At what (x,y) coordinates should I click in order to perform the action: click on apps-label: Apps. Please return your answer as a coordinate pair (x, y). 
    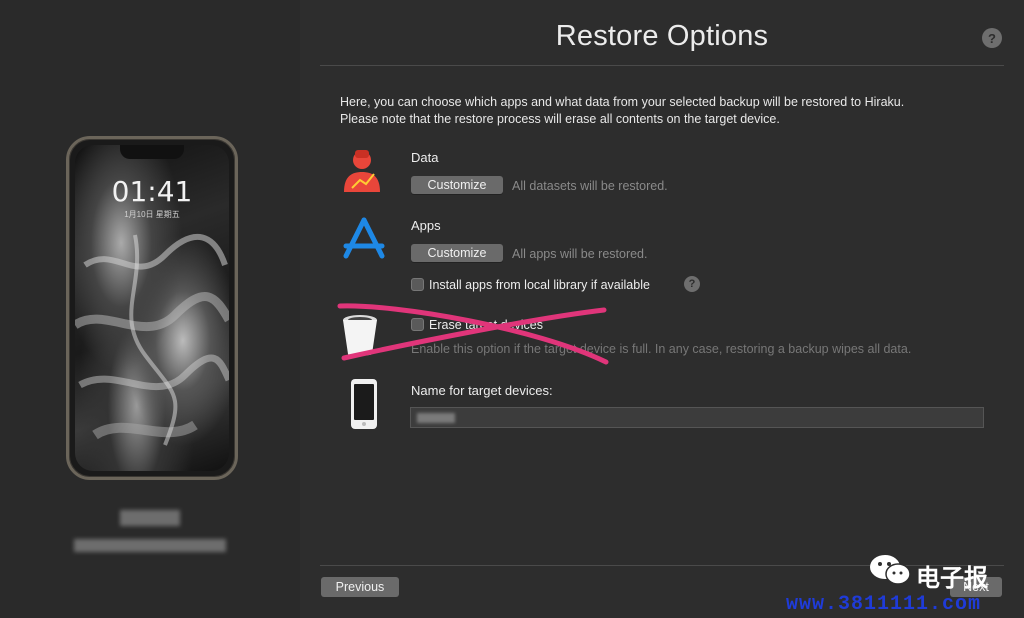
    Looking at the image, I should click on (426, 225).